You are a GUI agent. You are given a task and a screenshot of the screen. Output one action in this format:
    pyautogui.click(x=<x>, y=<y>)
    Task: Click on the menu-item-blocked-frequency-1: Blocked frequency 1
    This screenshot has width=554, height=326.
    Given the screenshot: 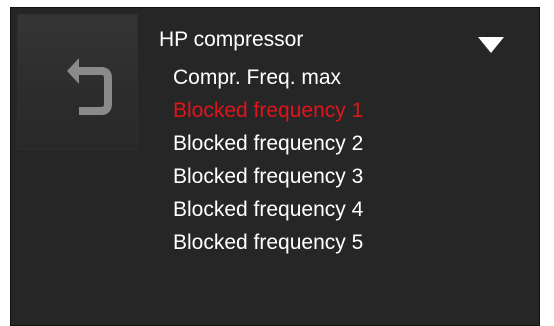 What is the action you would take?
    pyautogui.click(x=268, y=110)
    